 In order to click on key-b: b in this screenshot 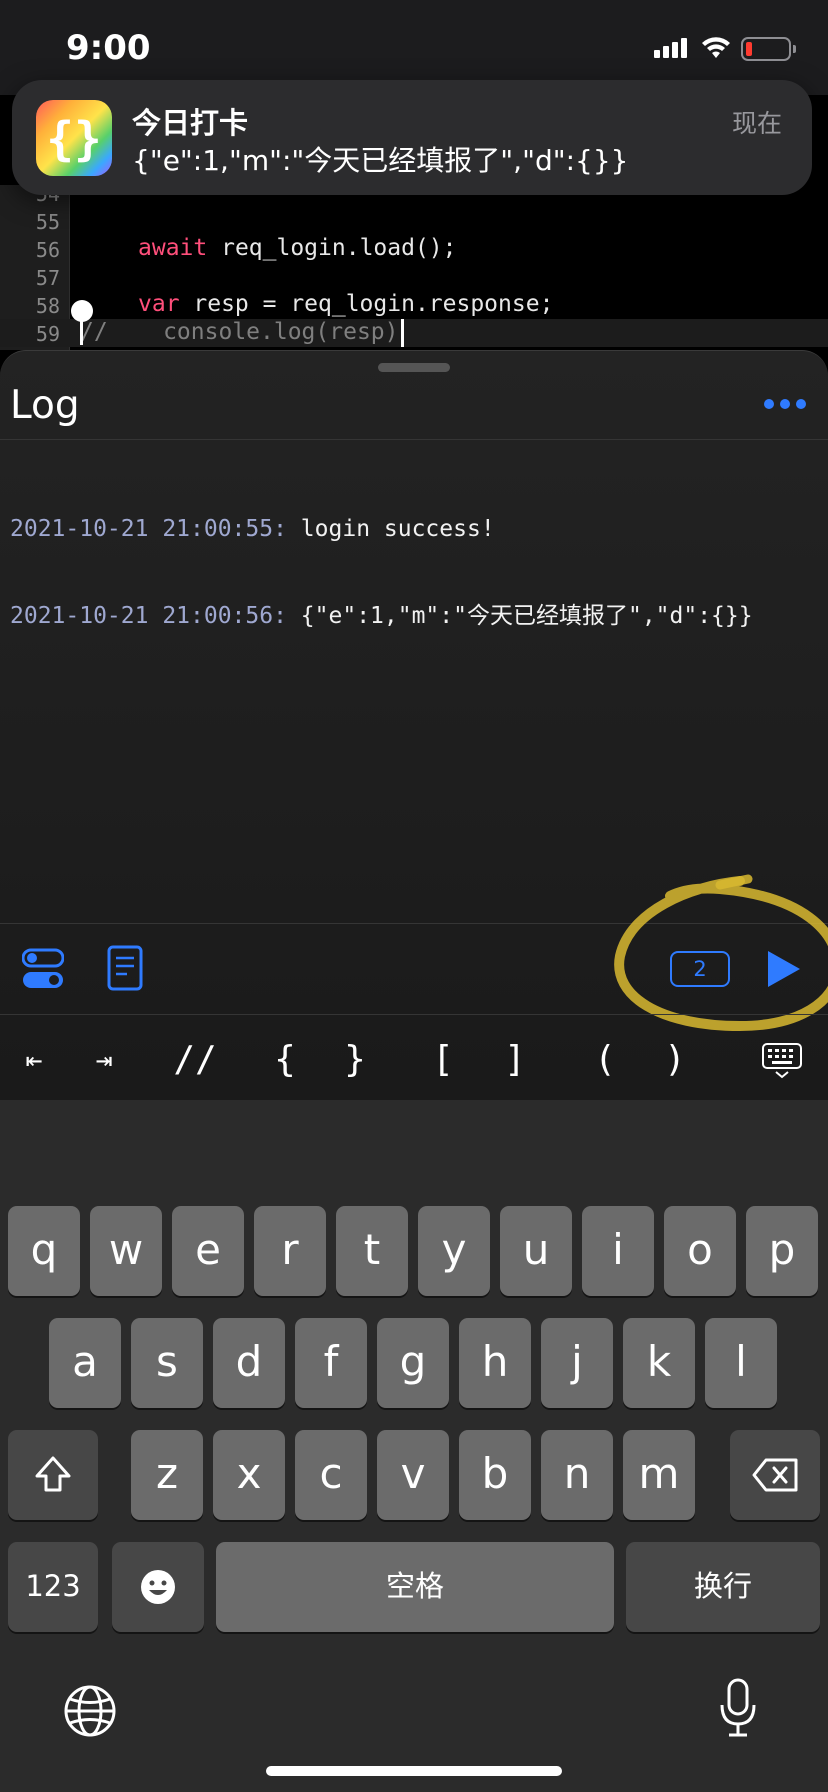, I will do `click(495, 1475)`.